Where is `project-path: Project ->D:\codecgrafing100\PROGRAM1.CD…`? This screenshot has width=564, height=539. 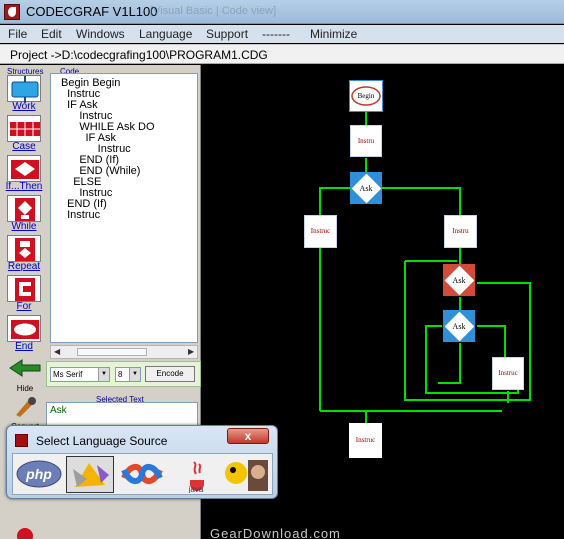 project-path: Project ->D:\codecgrafing100\PROGRAM1.CD… is located at coordinates (139, 55).